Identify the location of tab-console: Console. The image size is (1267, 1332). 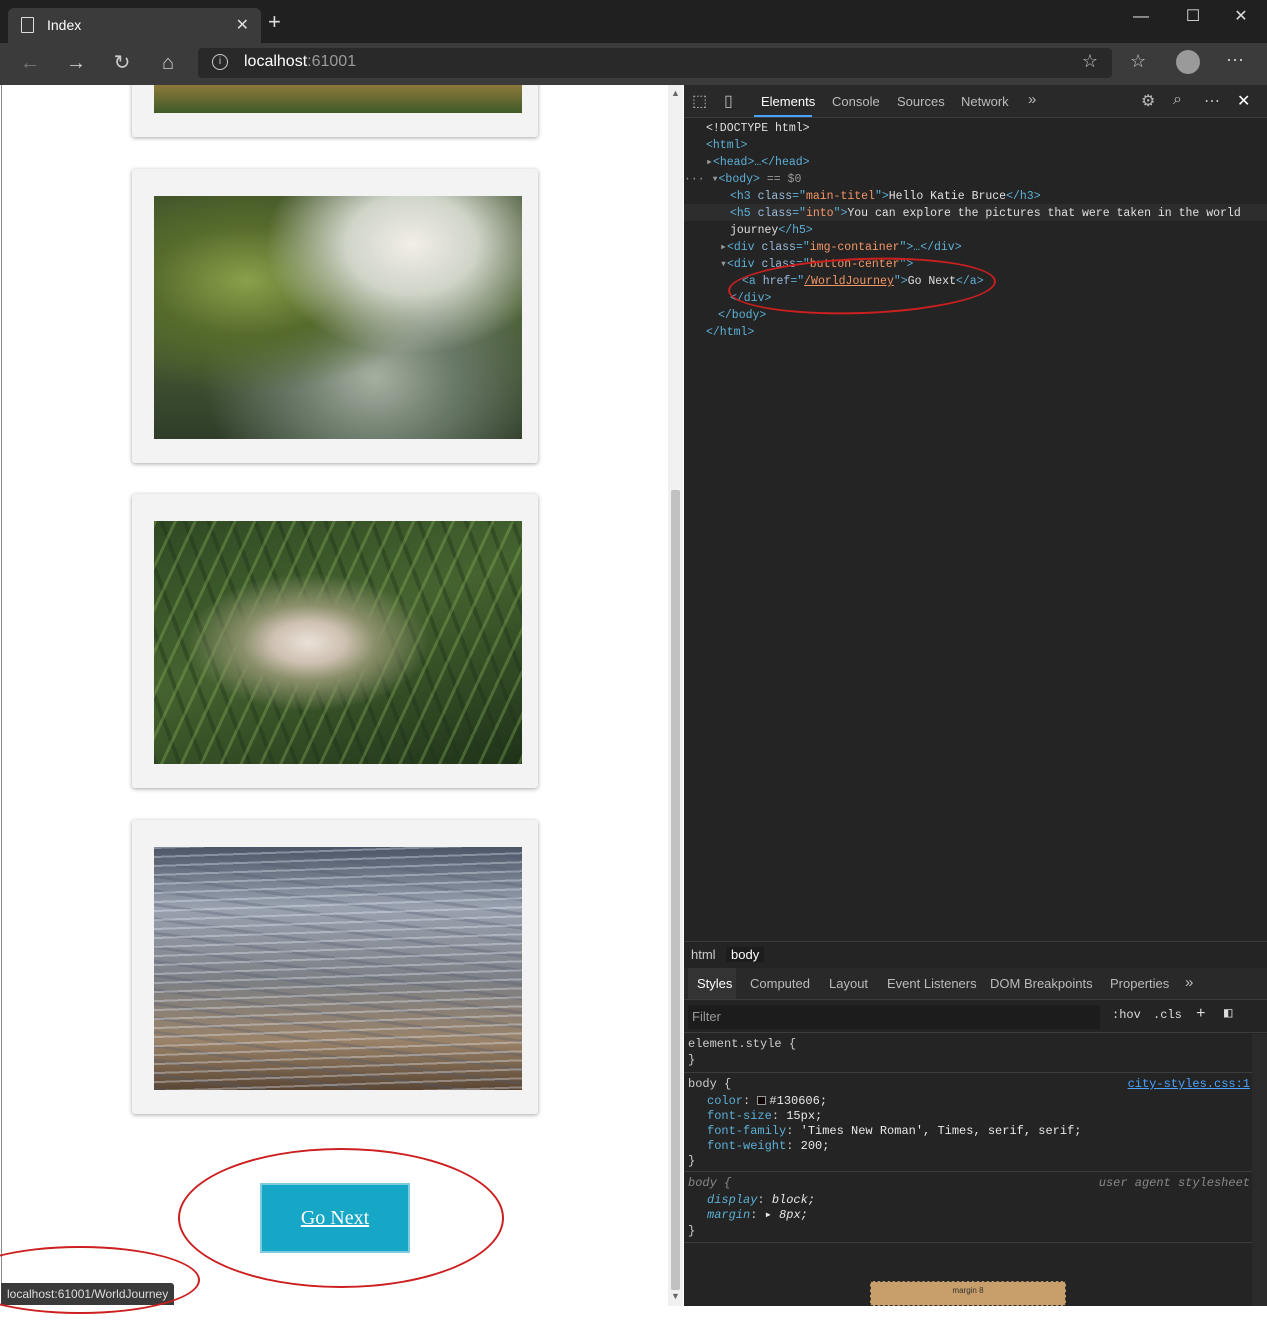
(856, 101).